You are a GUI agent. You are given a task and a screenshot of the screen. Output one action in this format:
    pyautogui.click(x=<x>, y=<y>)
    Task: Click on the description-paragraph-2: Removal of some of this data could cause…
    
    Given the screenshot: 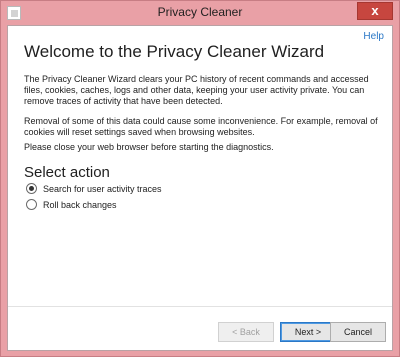 What is the action you would take?
    pyautogui.click(x=201, y=126)
    